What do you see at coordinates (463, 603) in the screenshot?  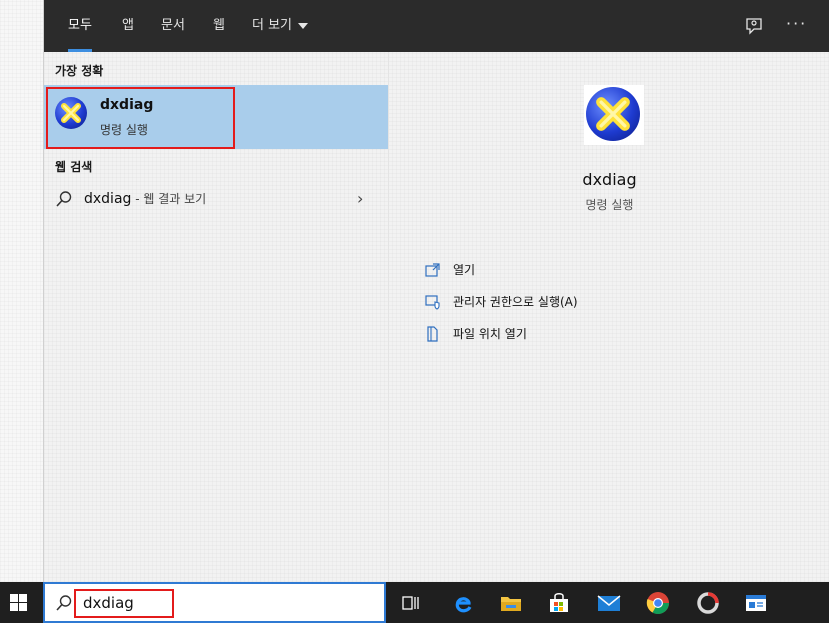 I see `edge-browser-icon` at bounding box center [463, 603].